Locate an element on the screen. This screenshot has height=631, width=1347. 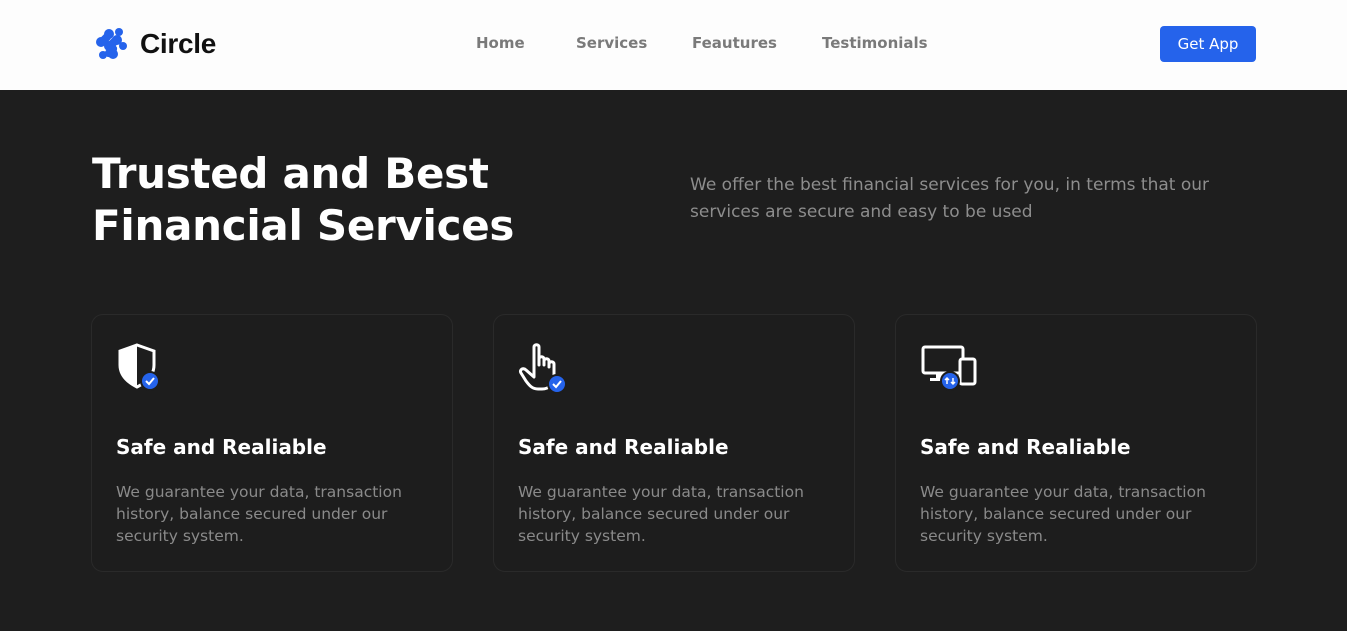
nav-link-testimonials: Testimonials is located at coordinates (875, 43).